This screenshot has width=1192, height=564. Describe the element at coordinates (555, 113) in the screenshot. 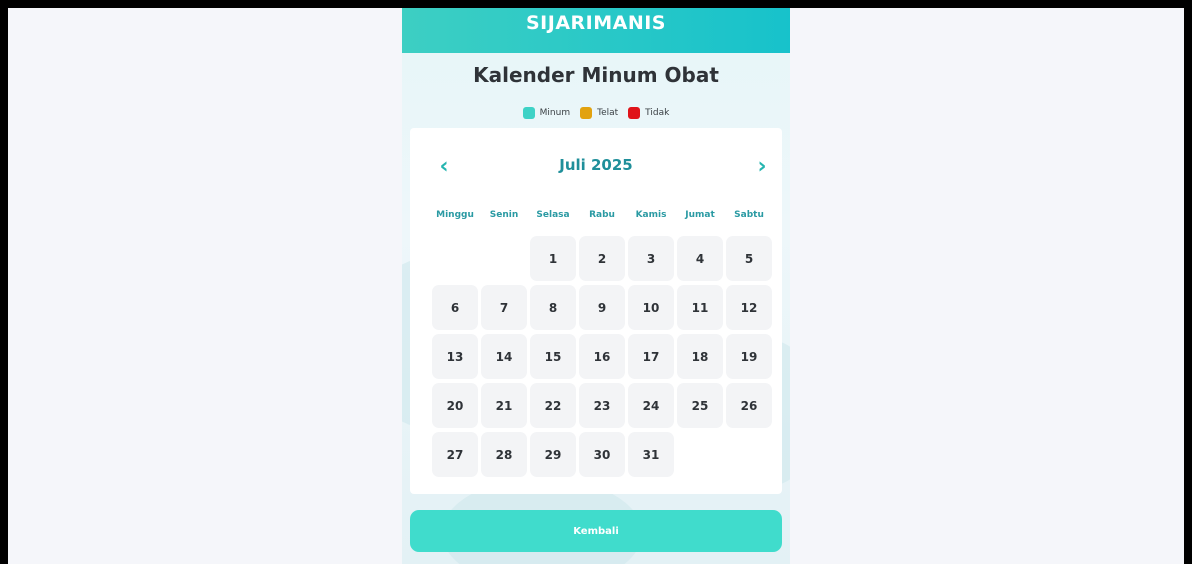

I see `legend-label-minum: Minum` at that location.